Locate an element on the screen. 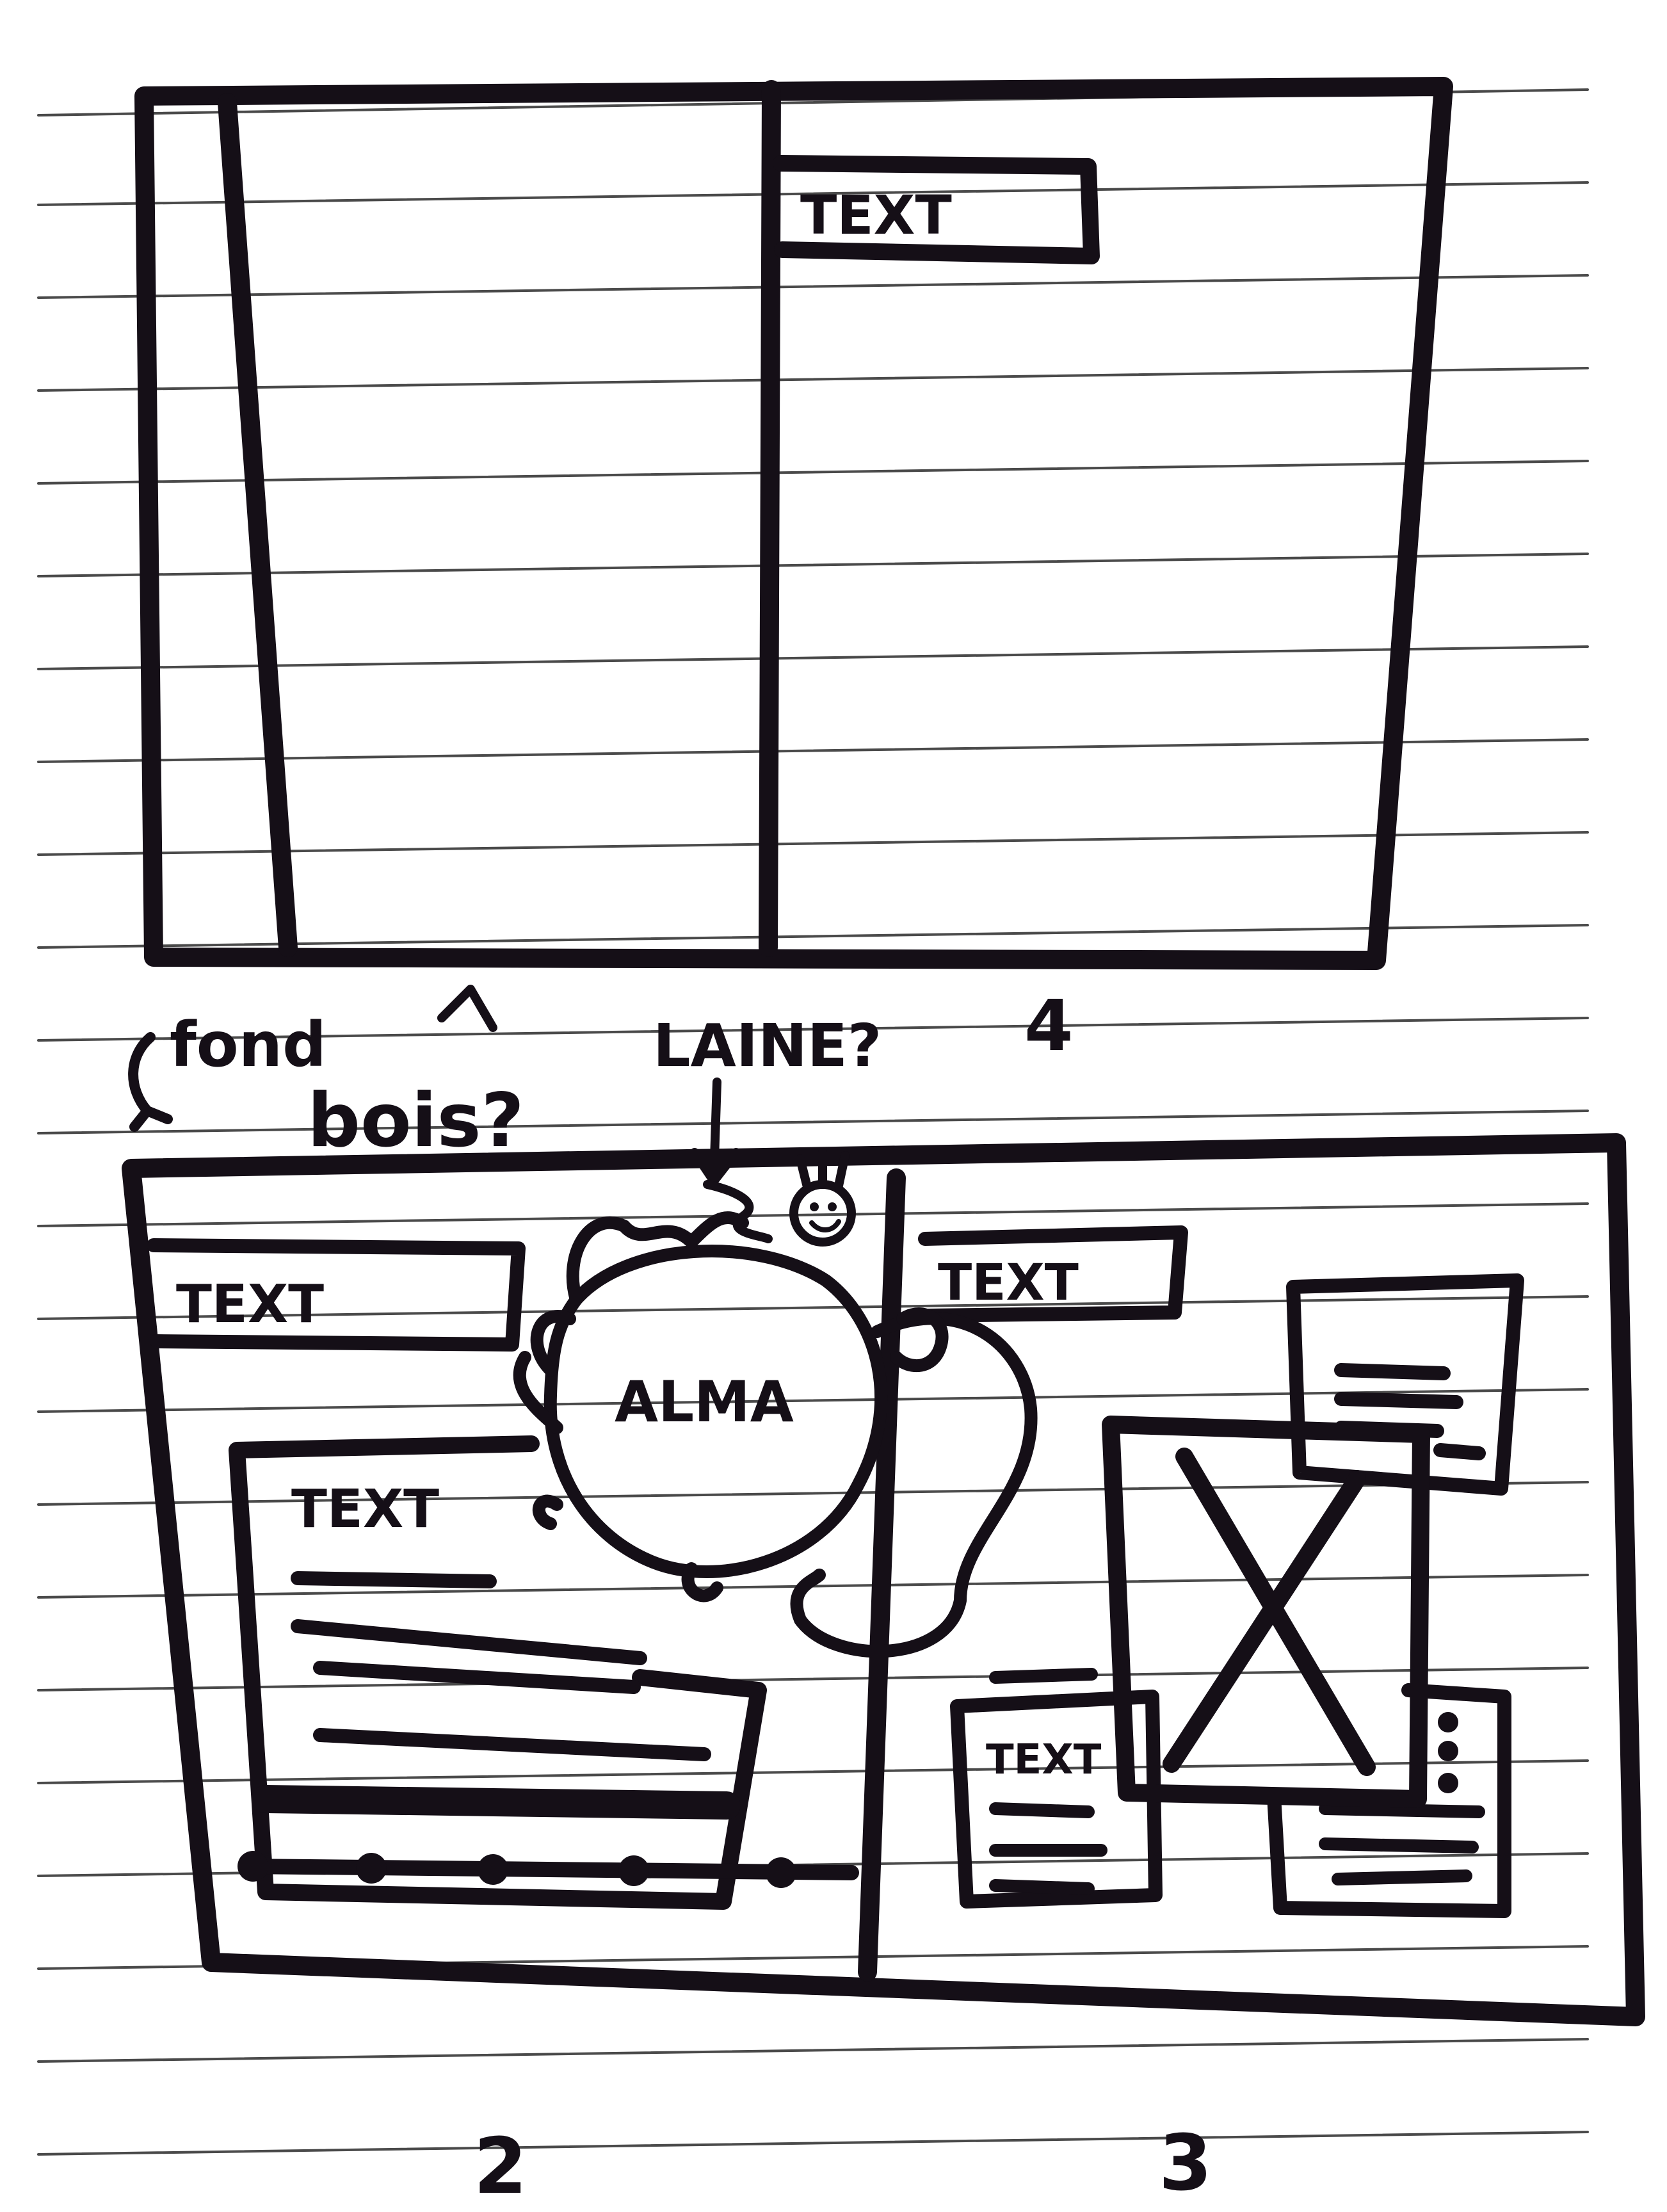  page-3-back-card is located at coordinates (1405, 1384).